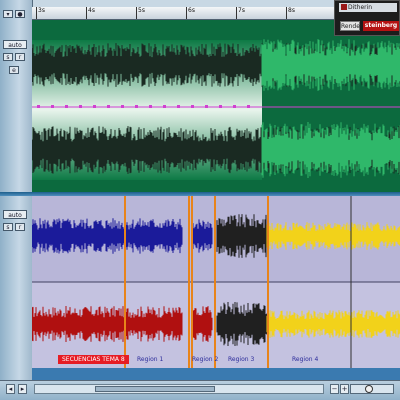  What do you see at coordinates (20, 57) in the screenshot?
I see `track1-record-button: r` at bounding box center [20, 57].